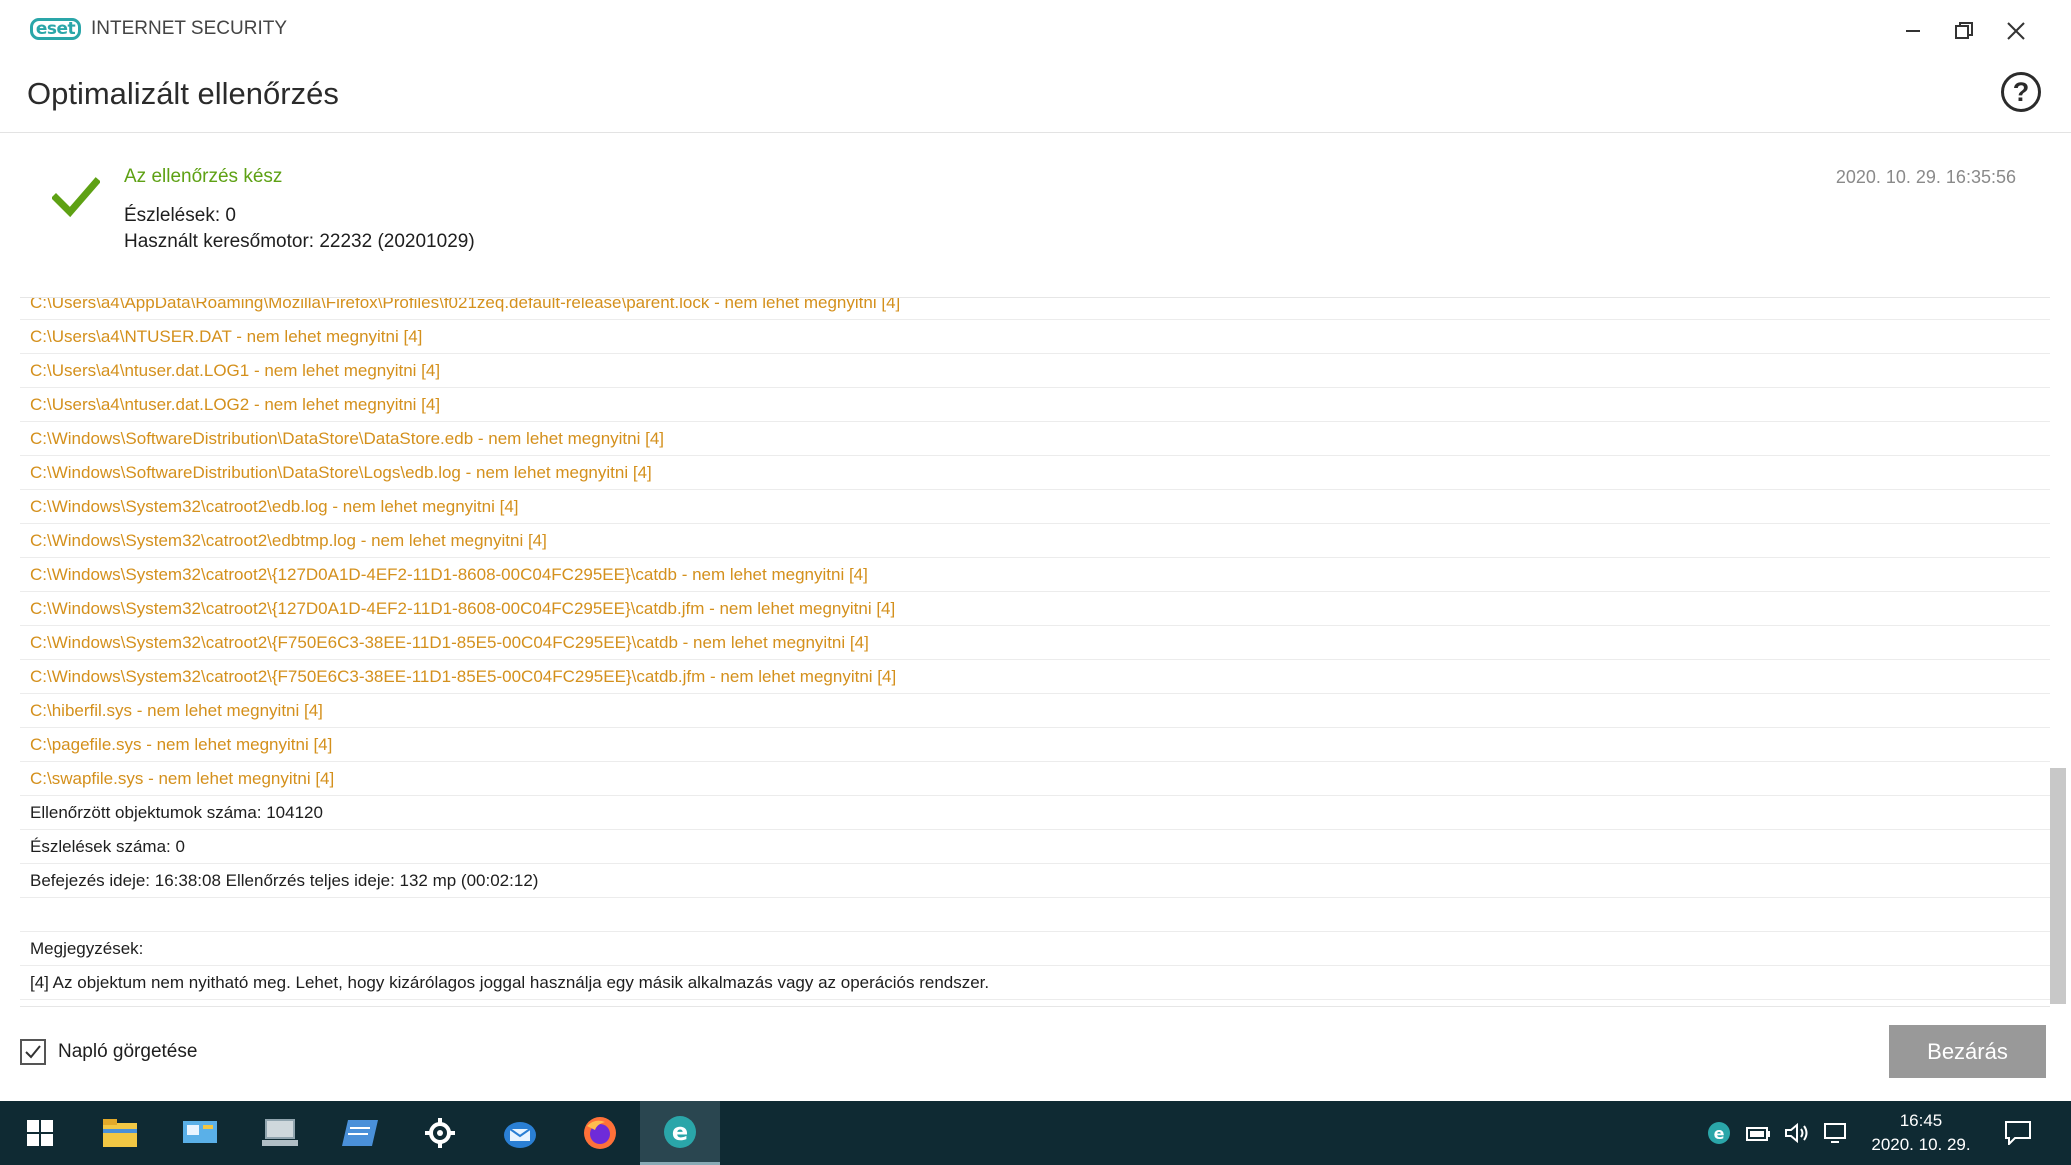 The width and height of the screenshot is (2071, 1165). I want to click on product-name: INTERNET SECURITY, so click(189, 28).